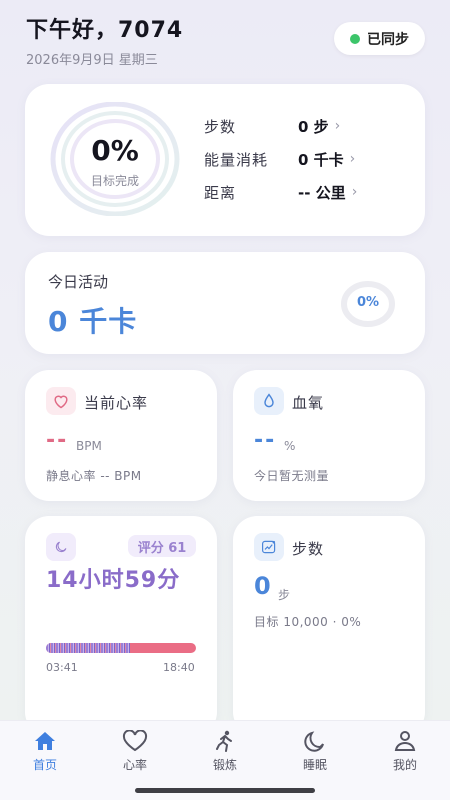 The height and width of the screenshot is (800, 450). Describe the element at coordinates (224, 741) in the screenshot. I see `run-icon` at that location.